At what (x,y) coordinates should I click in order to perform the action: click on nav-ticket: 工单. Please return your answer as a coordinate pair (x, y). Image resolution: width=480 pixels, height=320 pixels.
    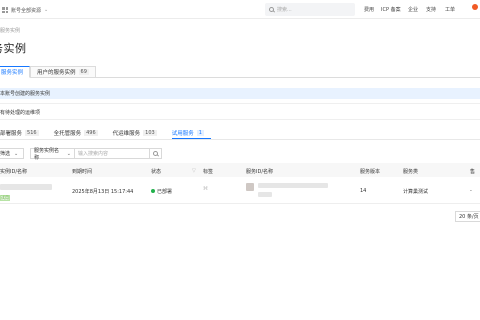
    Looking at the image, I should click on (450, 9).